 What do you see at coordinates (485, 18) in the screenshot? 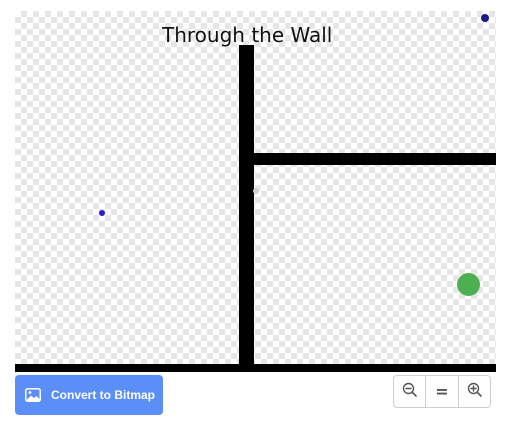
I see `corner-dot` at bounding box center [485, 18].